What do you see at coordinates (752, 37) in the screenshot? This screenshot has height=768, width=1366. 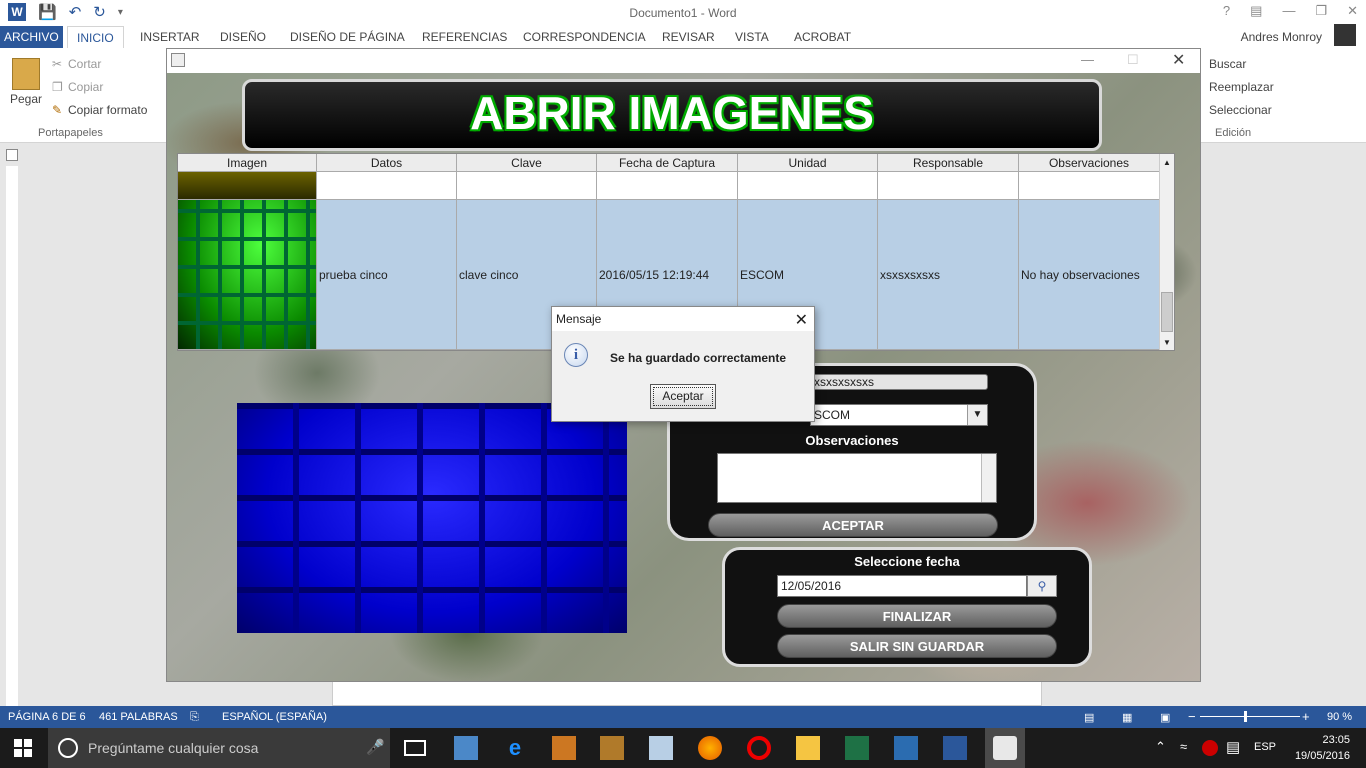 I see `tab-vista: VISTA` at bounding box center [752, 37].